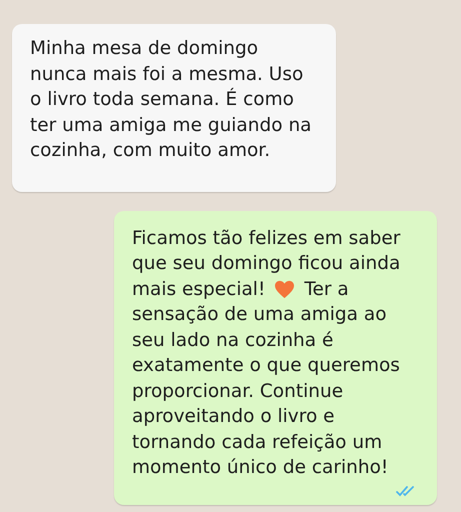  I want to click on message-text: Ter a, so click(326, 290).